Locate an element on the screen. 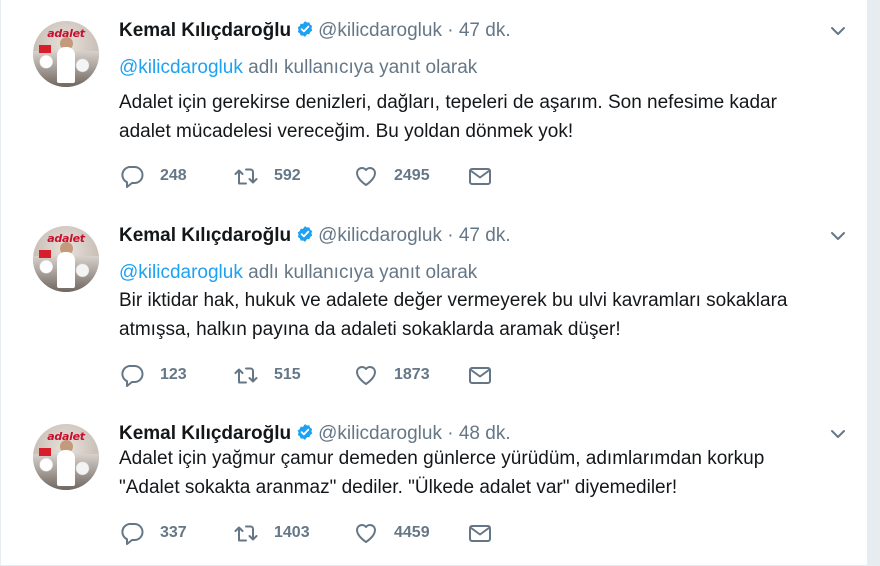 The image size is (880, 566). reply-count: 337 is located at coordinates (173, 532).